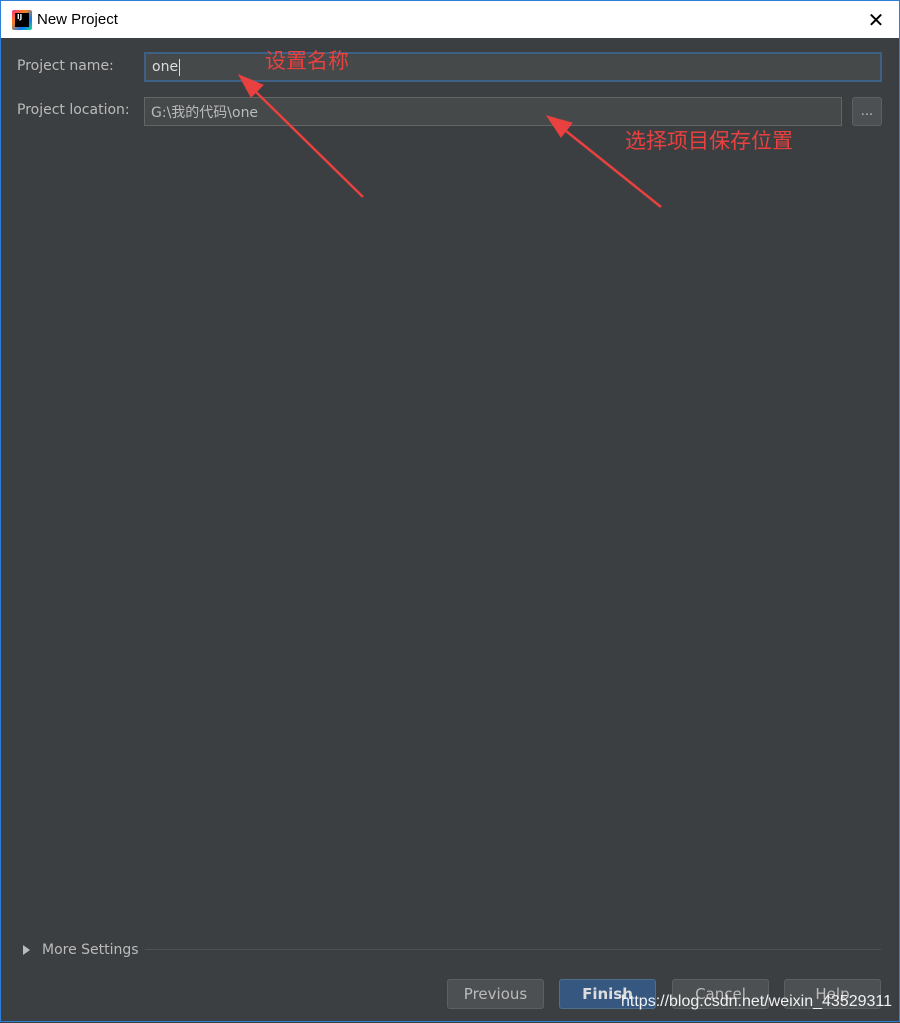  Describe the element at coordinates (757, 1001) in the screenshot. I see `watermark-text: https://blog.csdn.net/weixin_43529311` at that location.